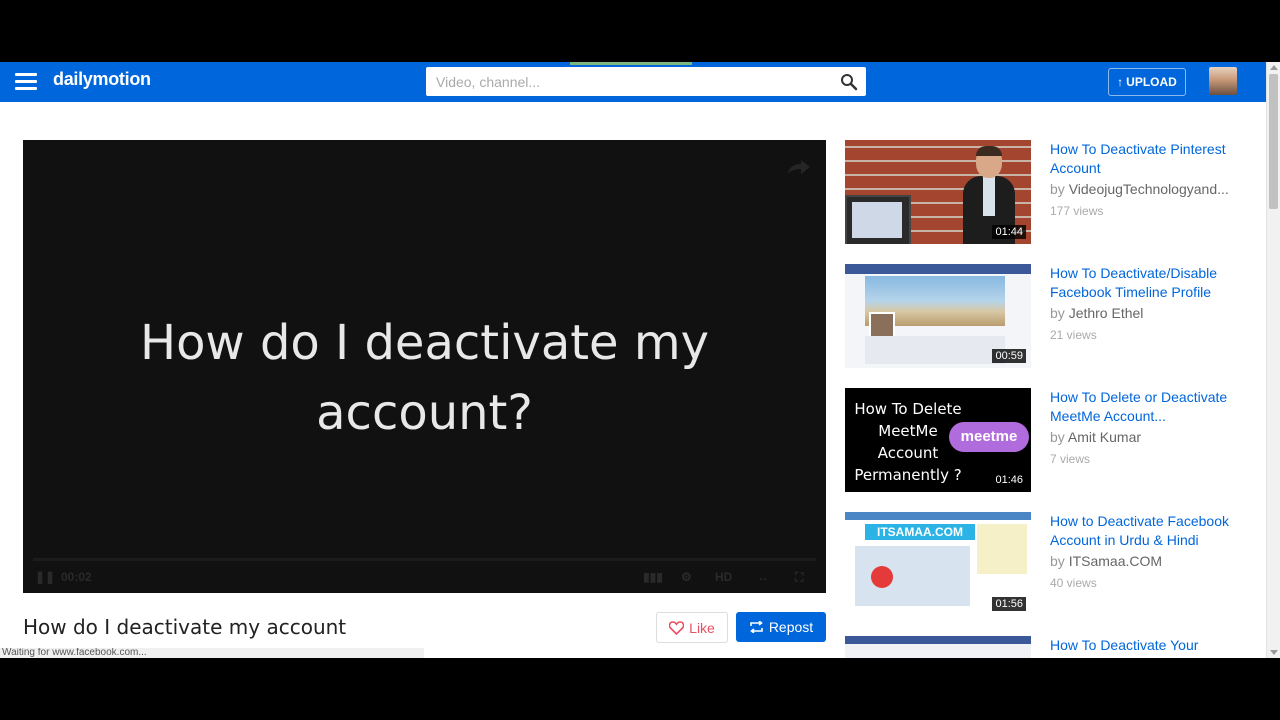 The image size is (1280, 720). I want to click on related-video-channel: by Amit Kumar, so click(1145, 437).